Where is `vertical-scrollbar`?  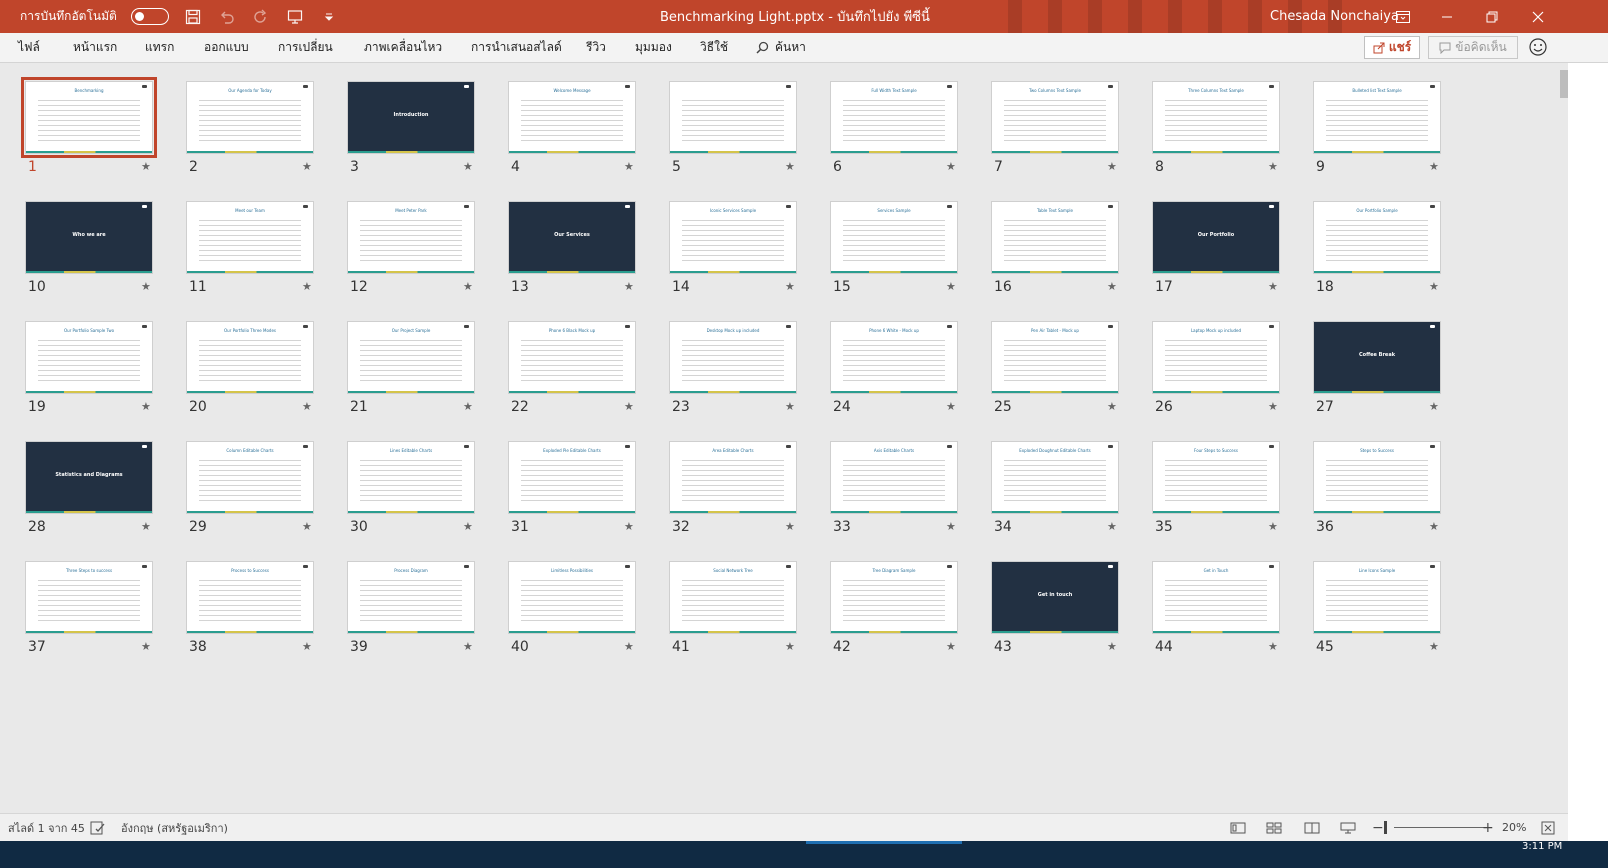 vertical-scrollbar is located at coordinates (1564, 438).